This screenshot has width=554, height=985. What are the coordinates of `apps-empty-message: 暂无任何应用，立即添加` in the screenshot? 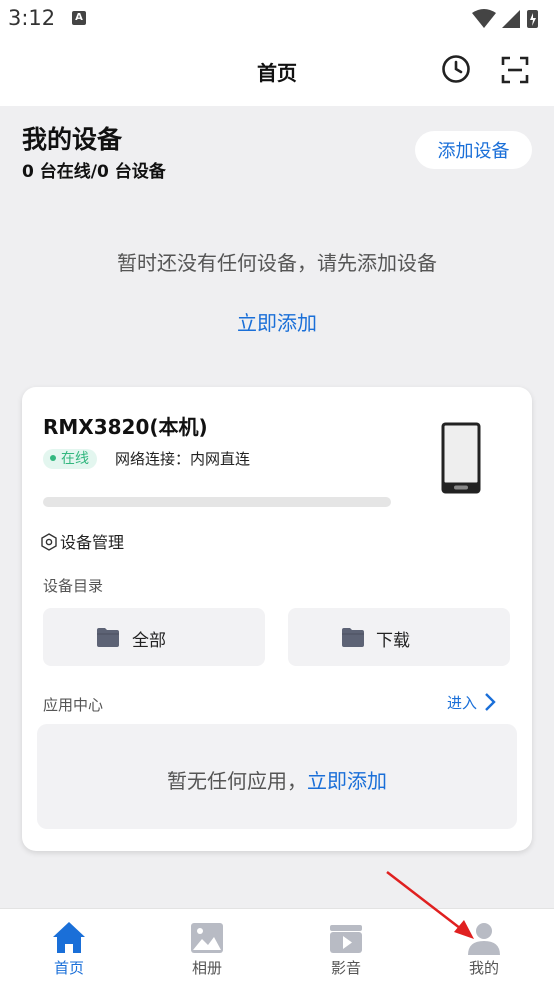 It's located at (277, 779).